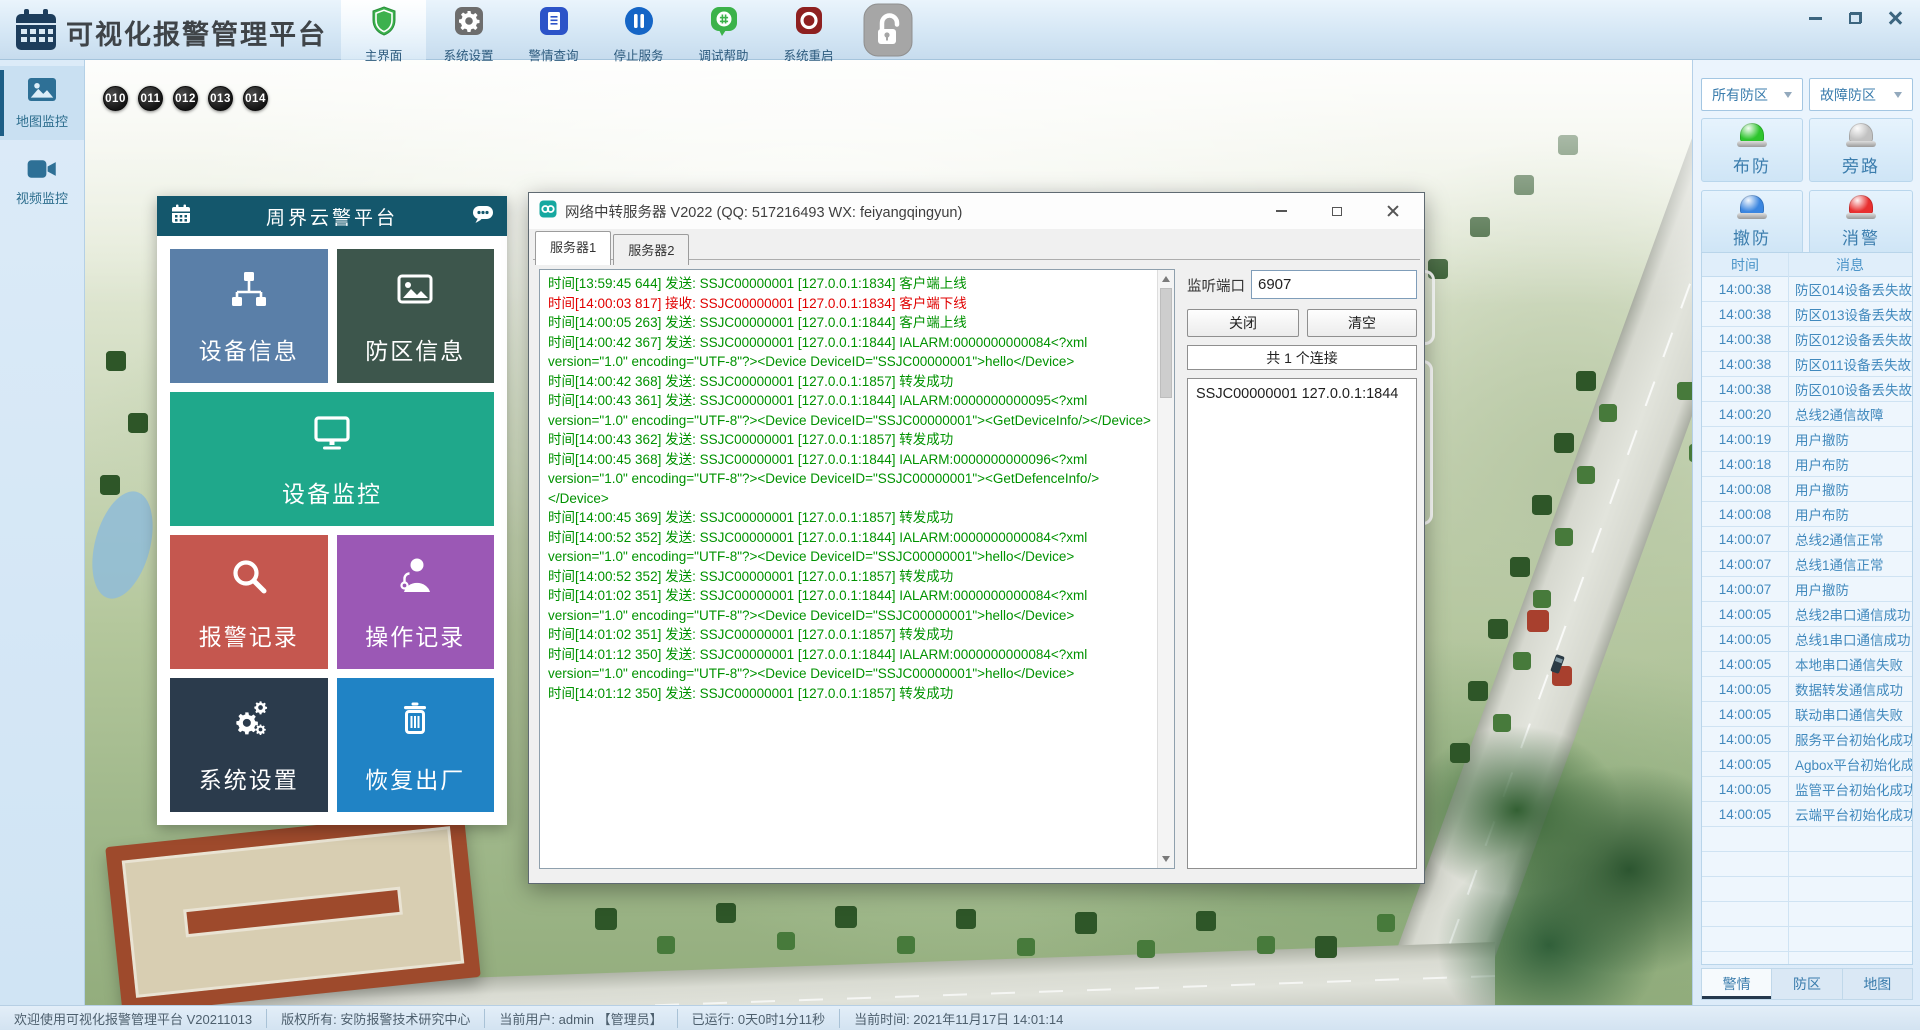 Image resolution: width=1920 pixels, height=1030 pixels. I want to click on menu-item-stop-service: 停止服务, so click(638, 31).